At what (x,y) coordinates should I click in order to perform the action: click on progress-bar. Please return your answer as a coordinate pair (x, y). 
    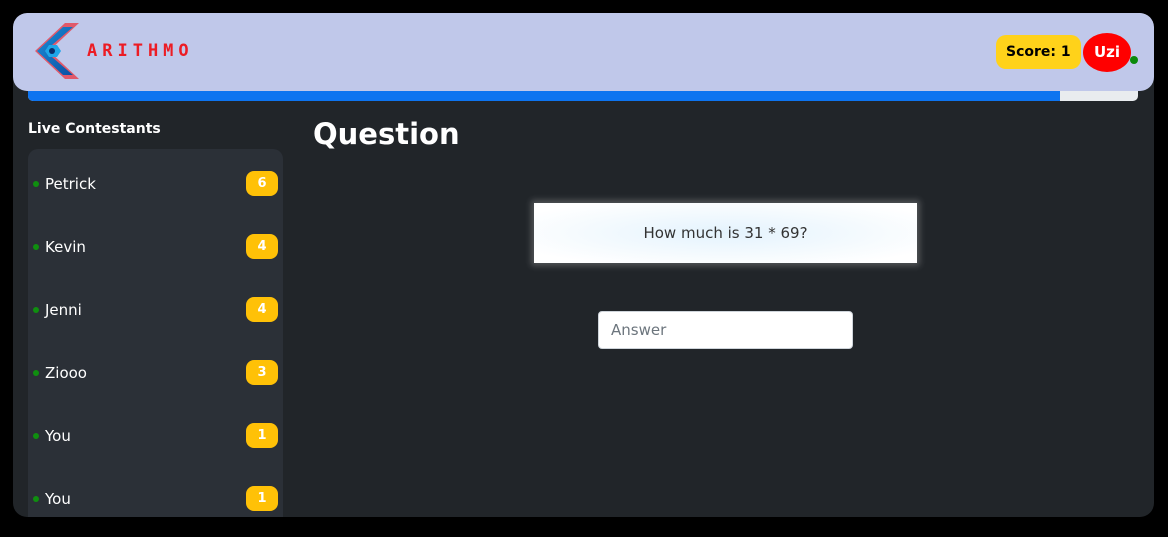
    Looking at the image, I should click on (583, 96).